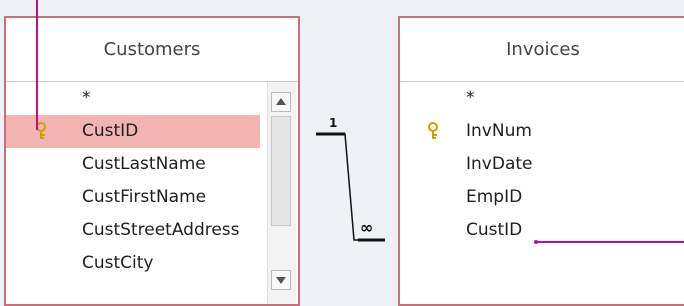 The image size is (684, 306). What do you see at coordinates (366, 227) in the screenshot?
I see `many-side-label: ∞` at bounding box center [366, 227].